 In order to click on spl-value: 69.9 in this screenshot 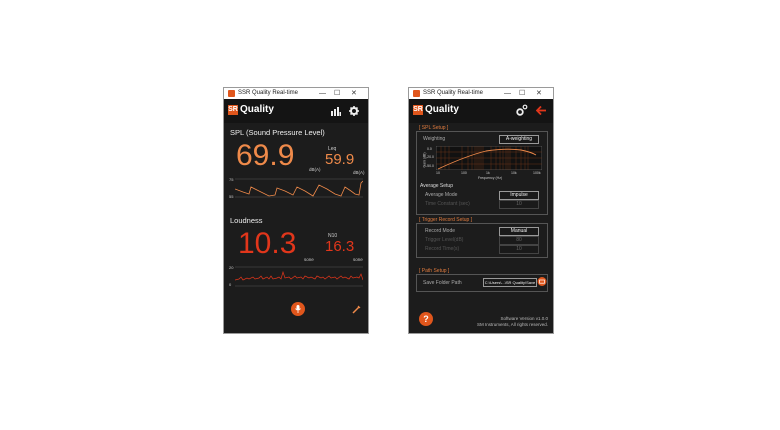, I will do `click(265, 155)`.